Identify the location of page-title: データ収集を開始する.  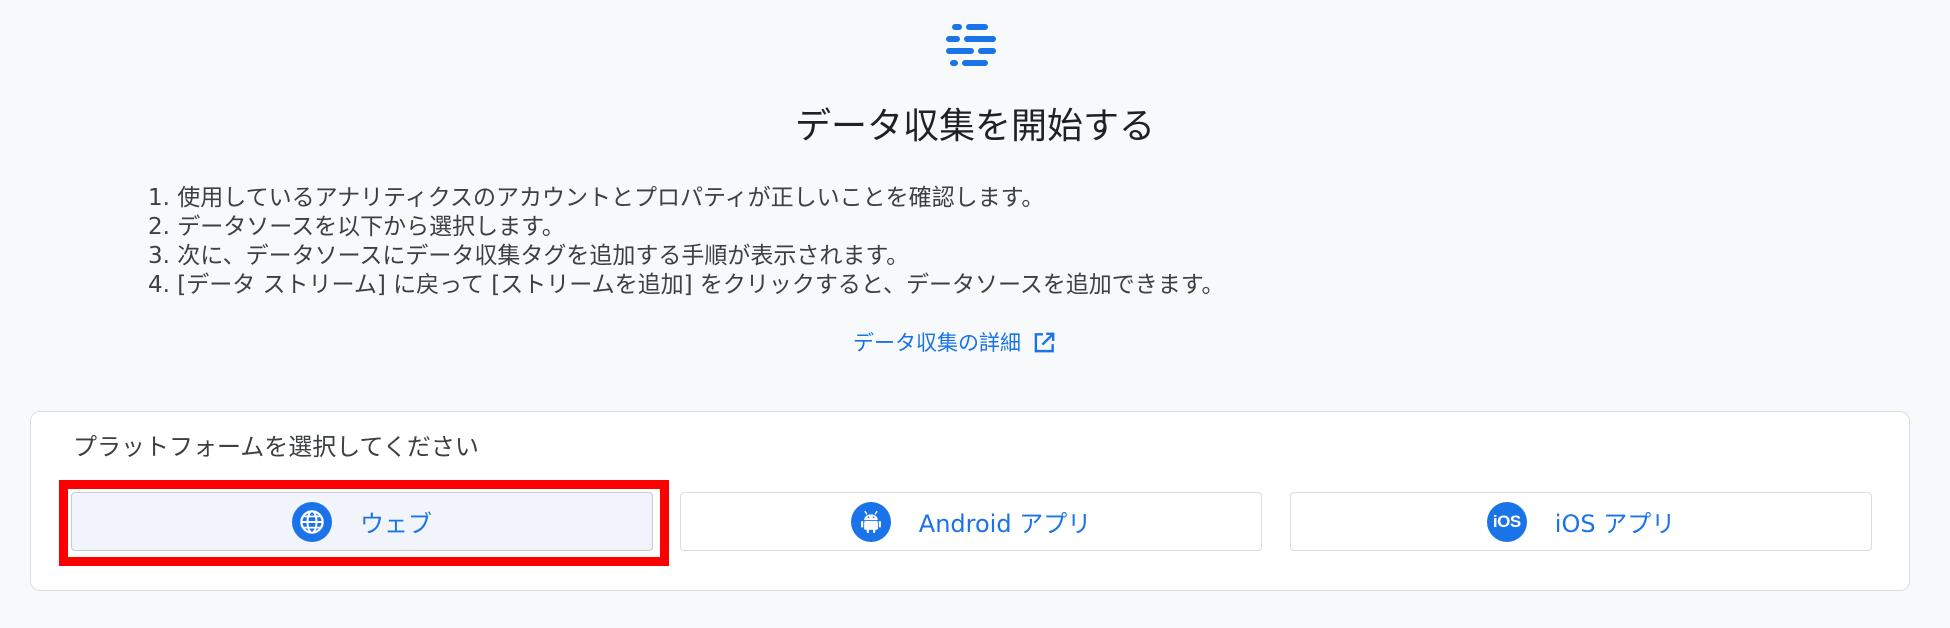
(974, 126).